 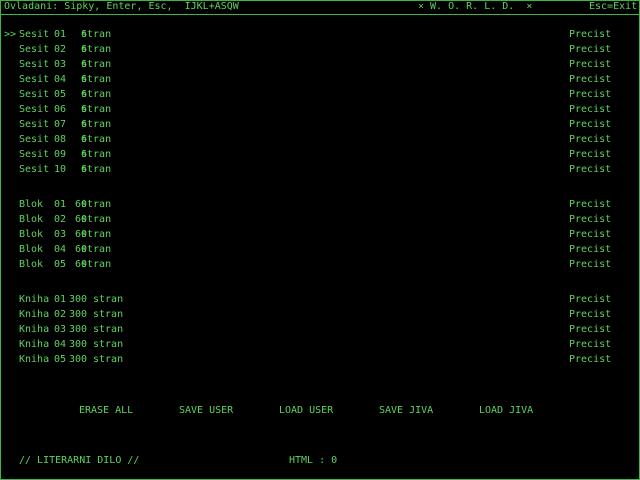 I want to click on list-item: Kniha 01 300 stran Precist, so click(x=320, y=299).